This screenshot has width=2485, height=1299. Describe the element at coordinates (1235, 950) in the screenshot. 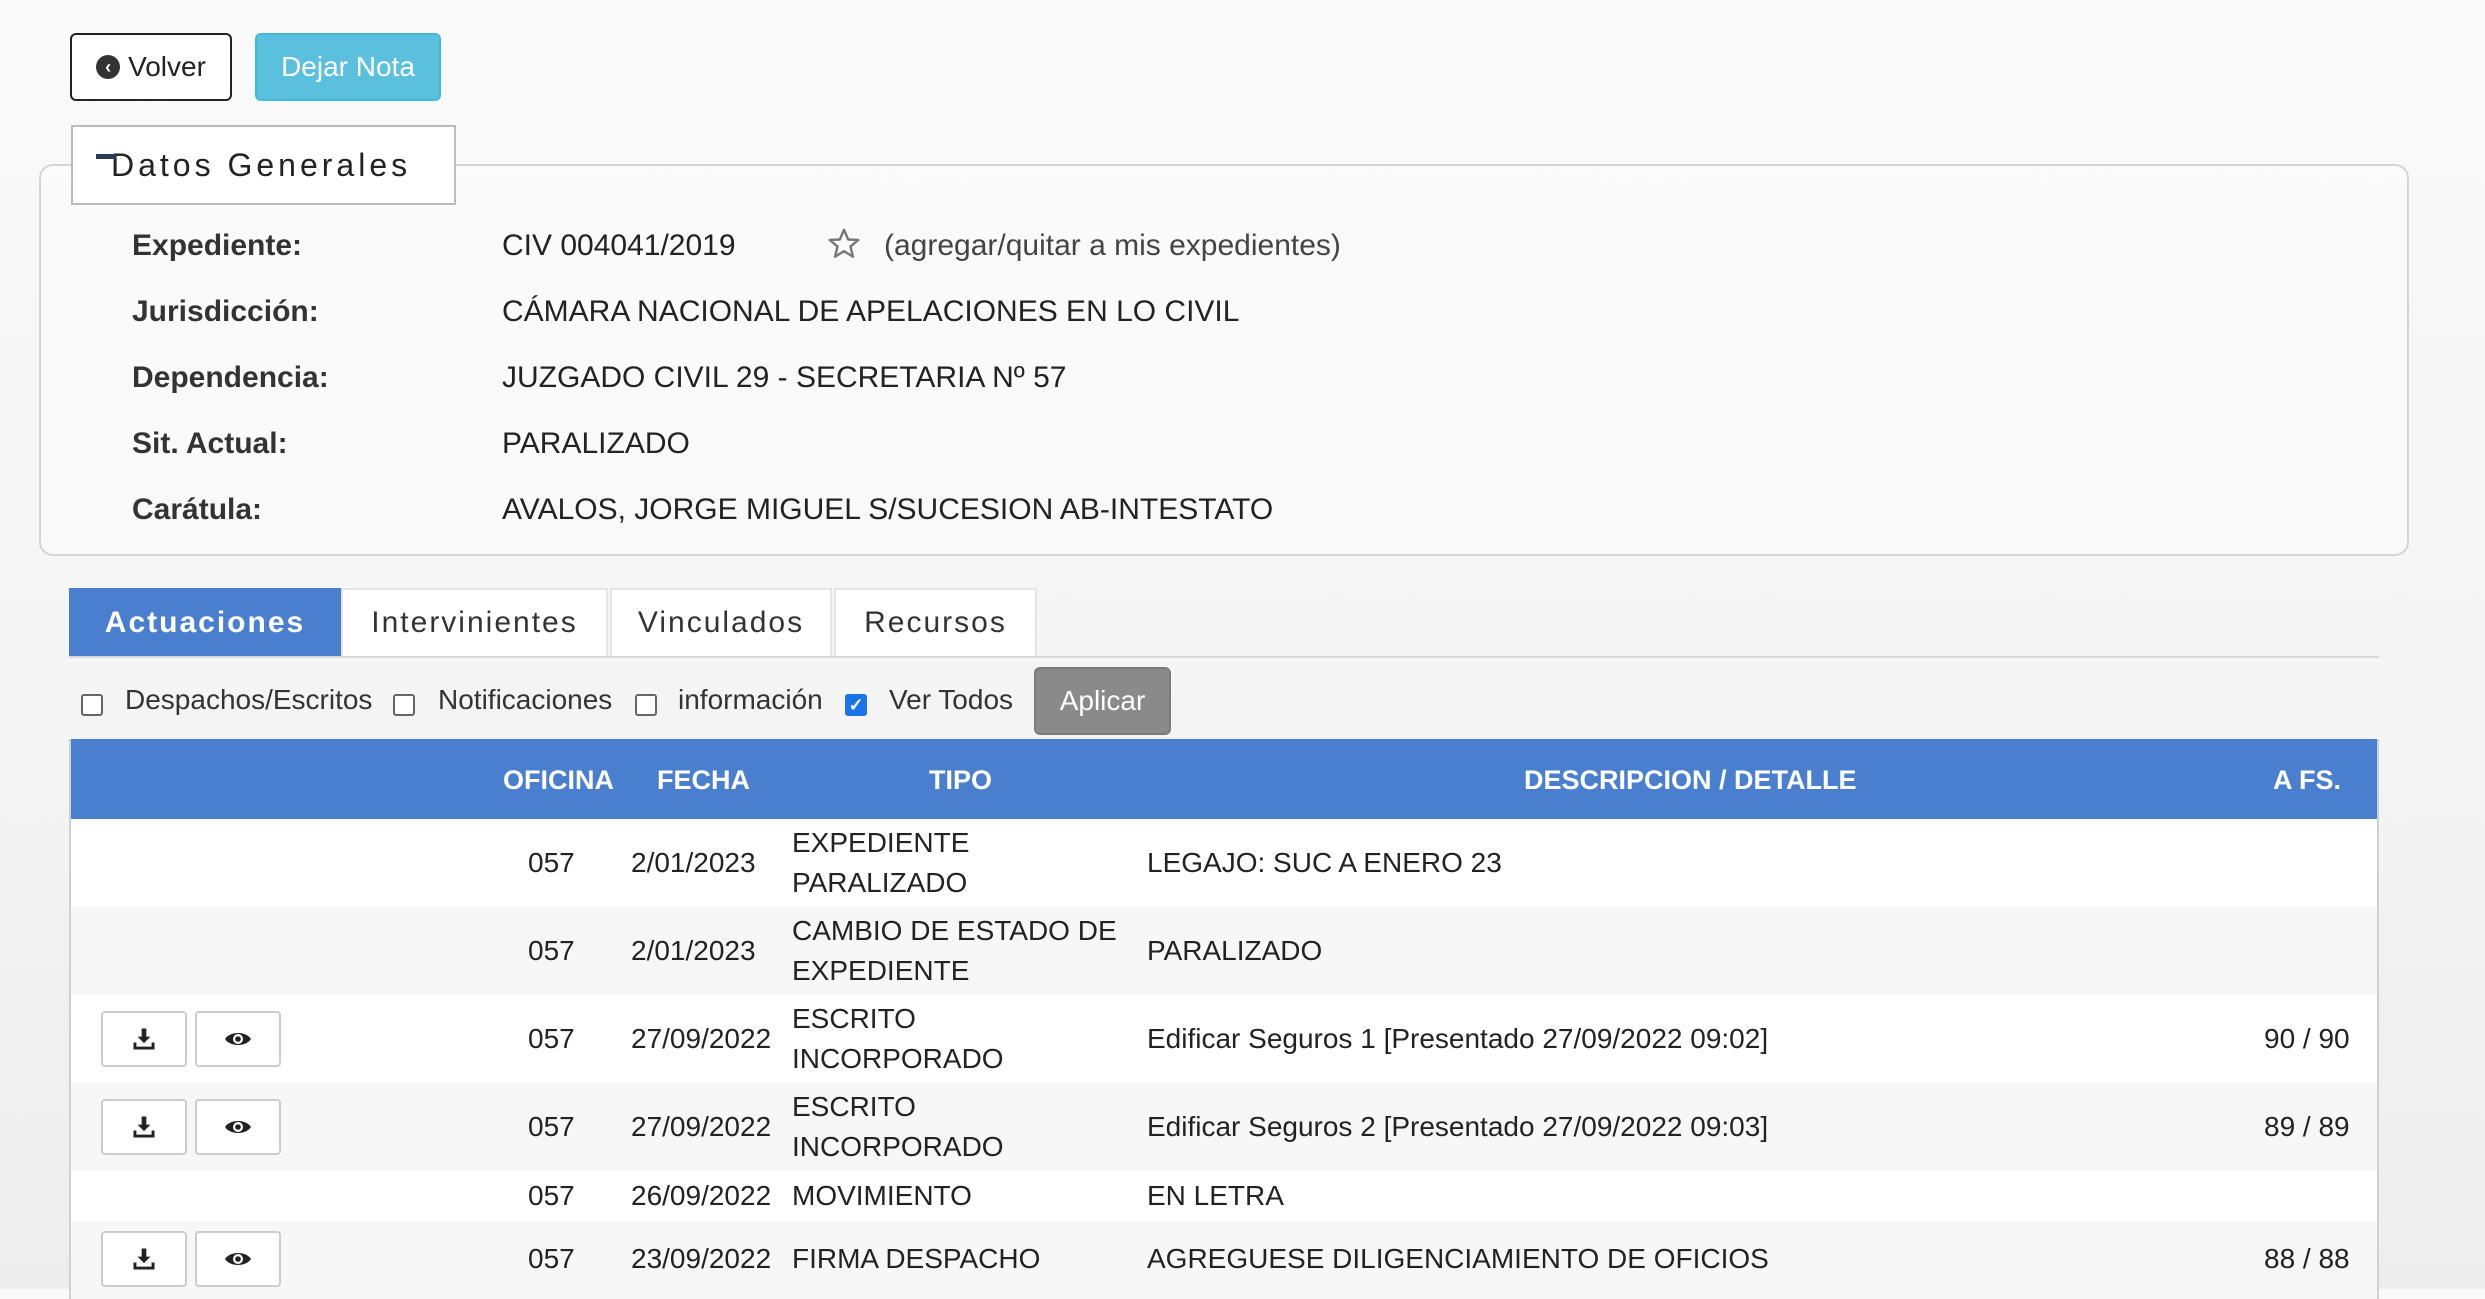

I see `cell-descripcion: PARALIZADO` at that location.